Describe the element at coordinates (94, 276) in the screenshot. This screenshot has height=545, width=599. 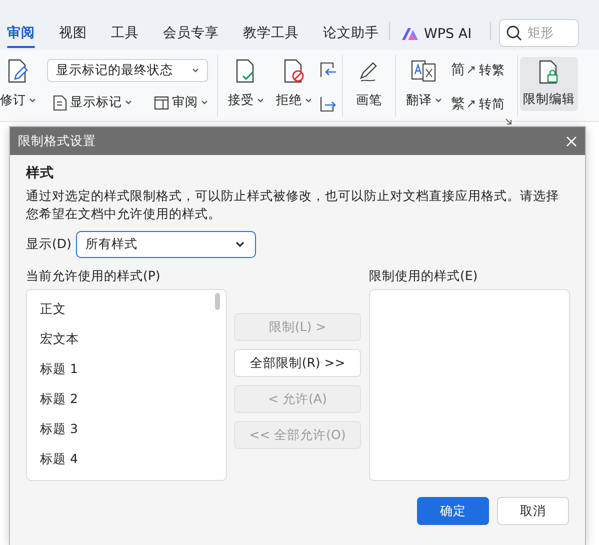
I see `allowed-styles-label: 当前允许使用的样式(P)` at that location.